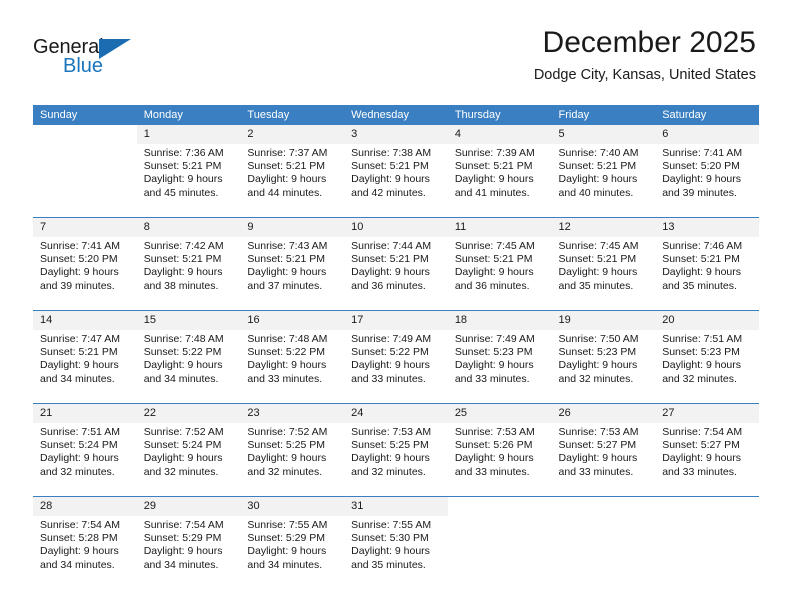  What do you see at coordinates (85, 413) in the screenshot?
I see `day-number-cell: 21` at bounding box center [85, 413].